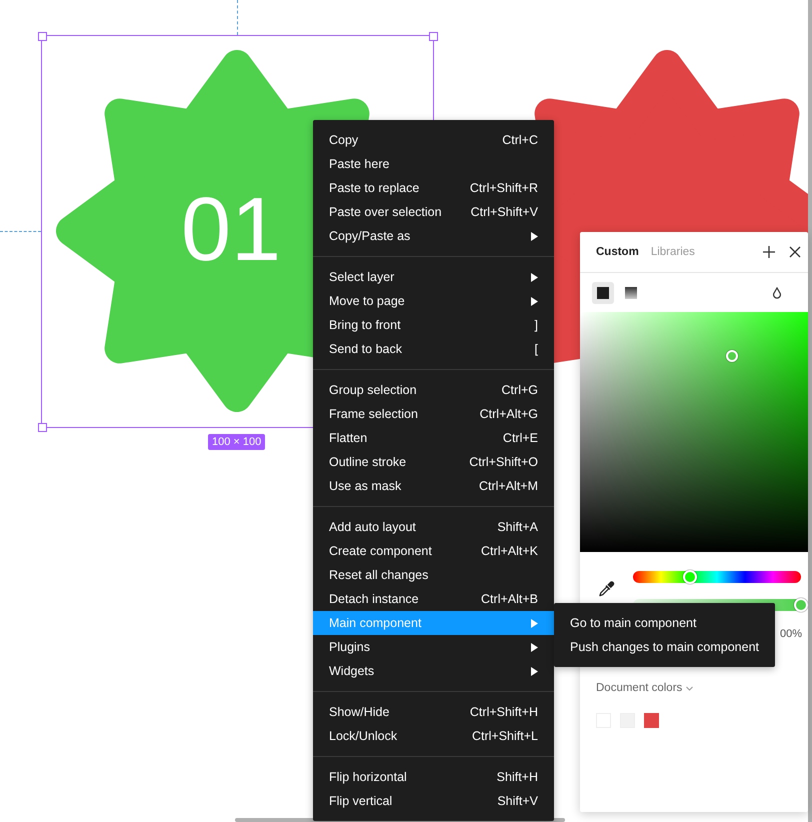 This screenshot has height=822, width=812. I want to click on menu-item: Add auto layout Shift+A, so click(433, 527).